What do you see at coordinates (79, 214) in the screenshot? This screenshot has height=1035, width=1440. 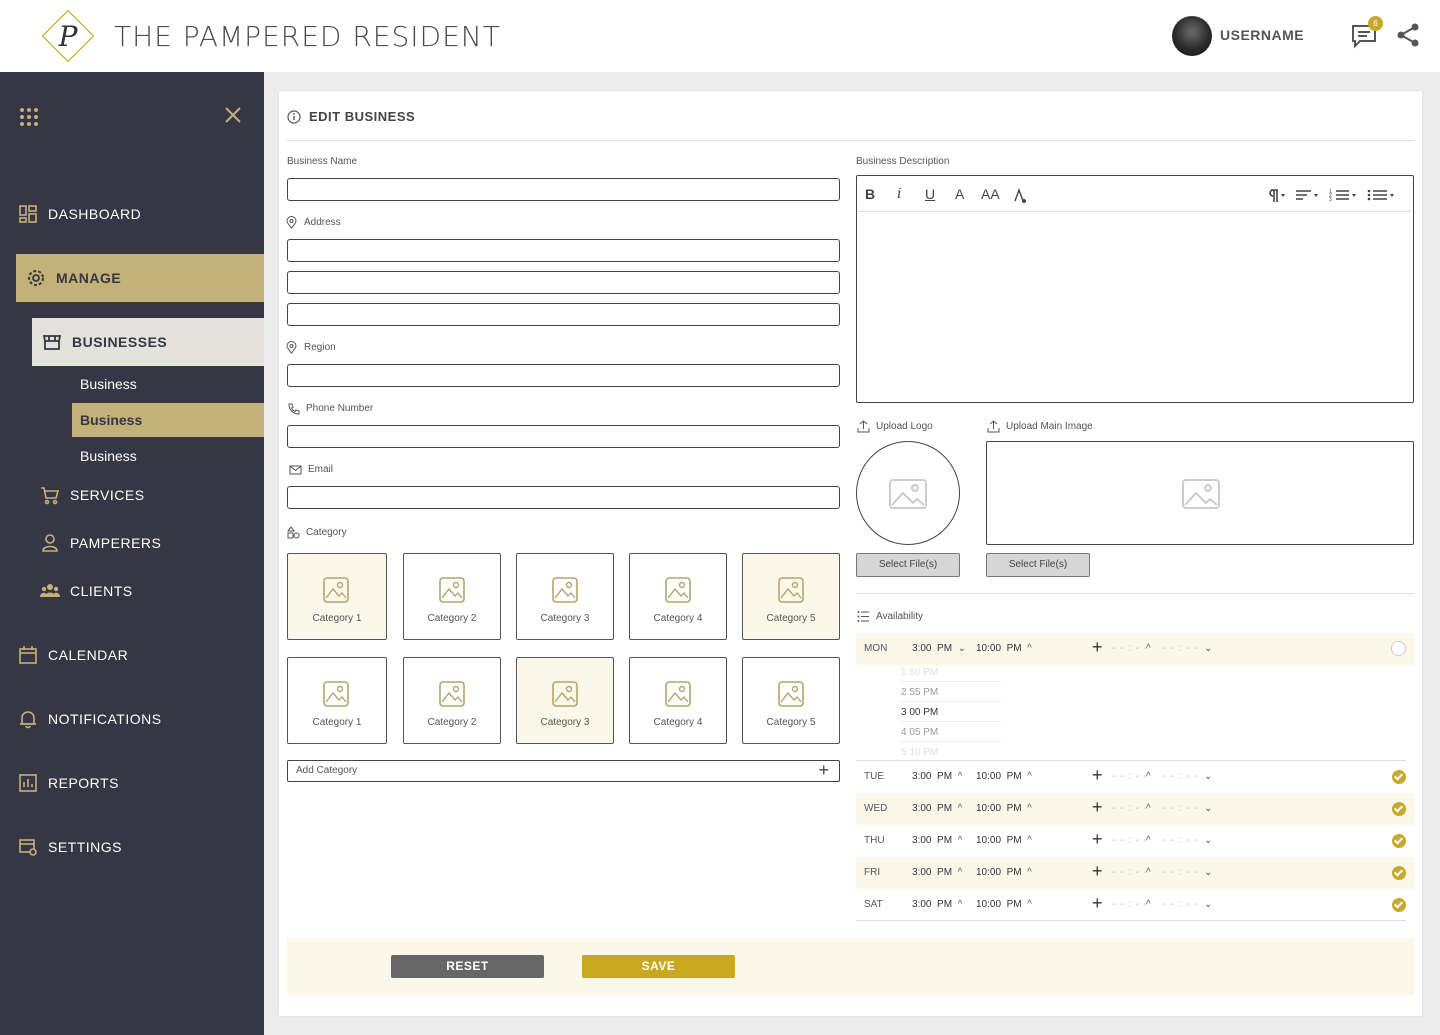 I see `nav-dashboard: DASHBOARD` at bounding box center [79, 214].